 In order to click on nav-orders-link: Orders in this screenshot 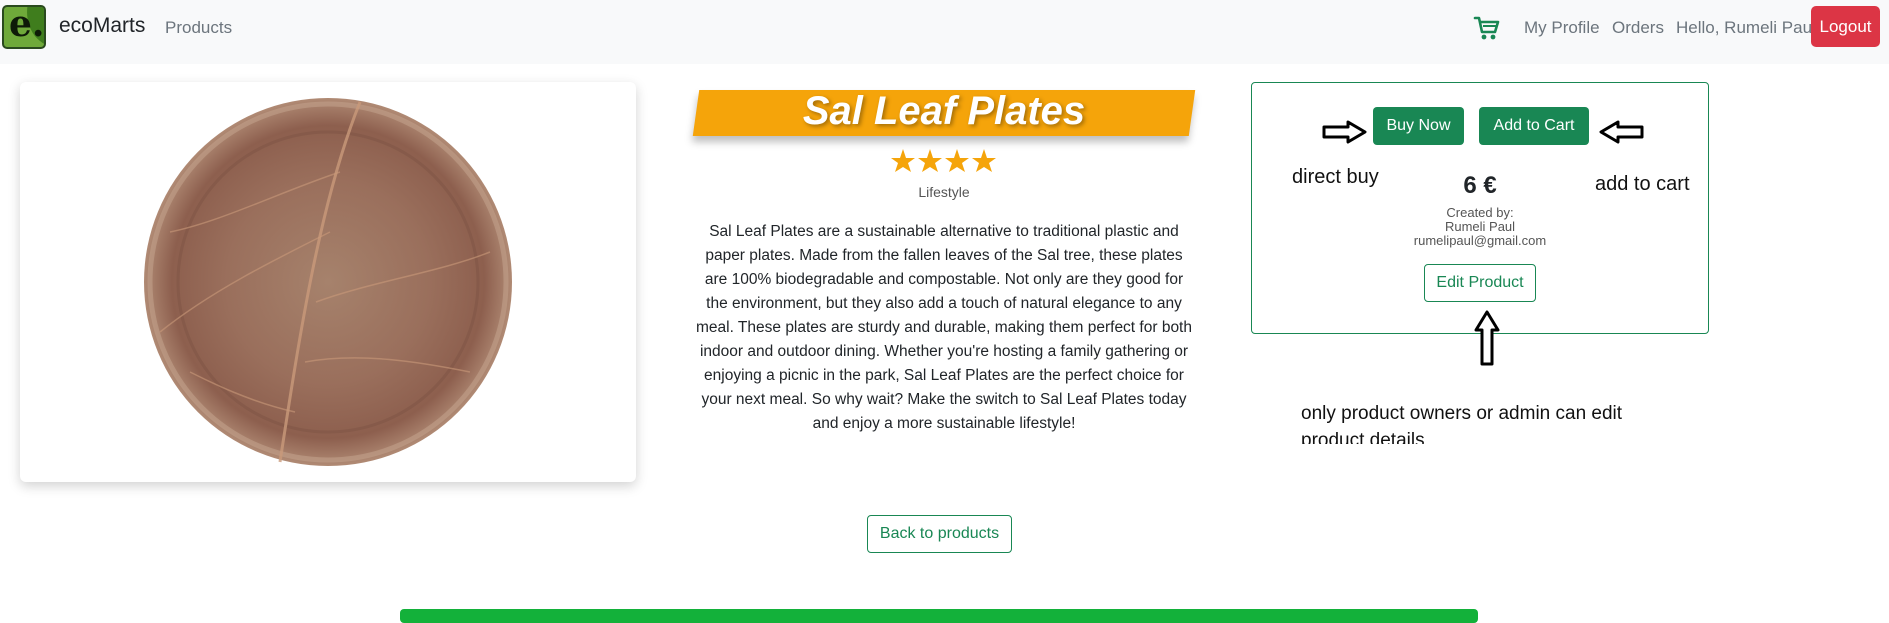, I will do `click(1638, 28)`.